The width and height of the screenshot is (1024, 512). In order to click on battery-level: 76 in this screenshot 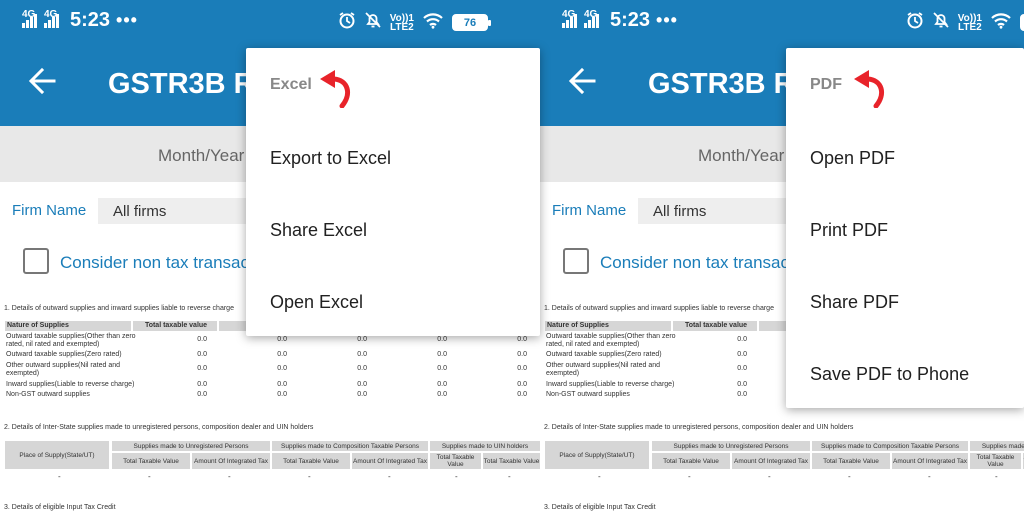, I will do `click(470, 22)`.